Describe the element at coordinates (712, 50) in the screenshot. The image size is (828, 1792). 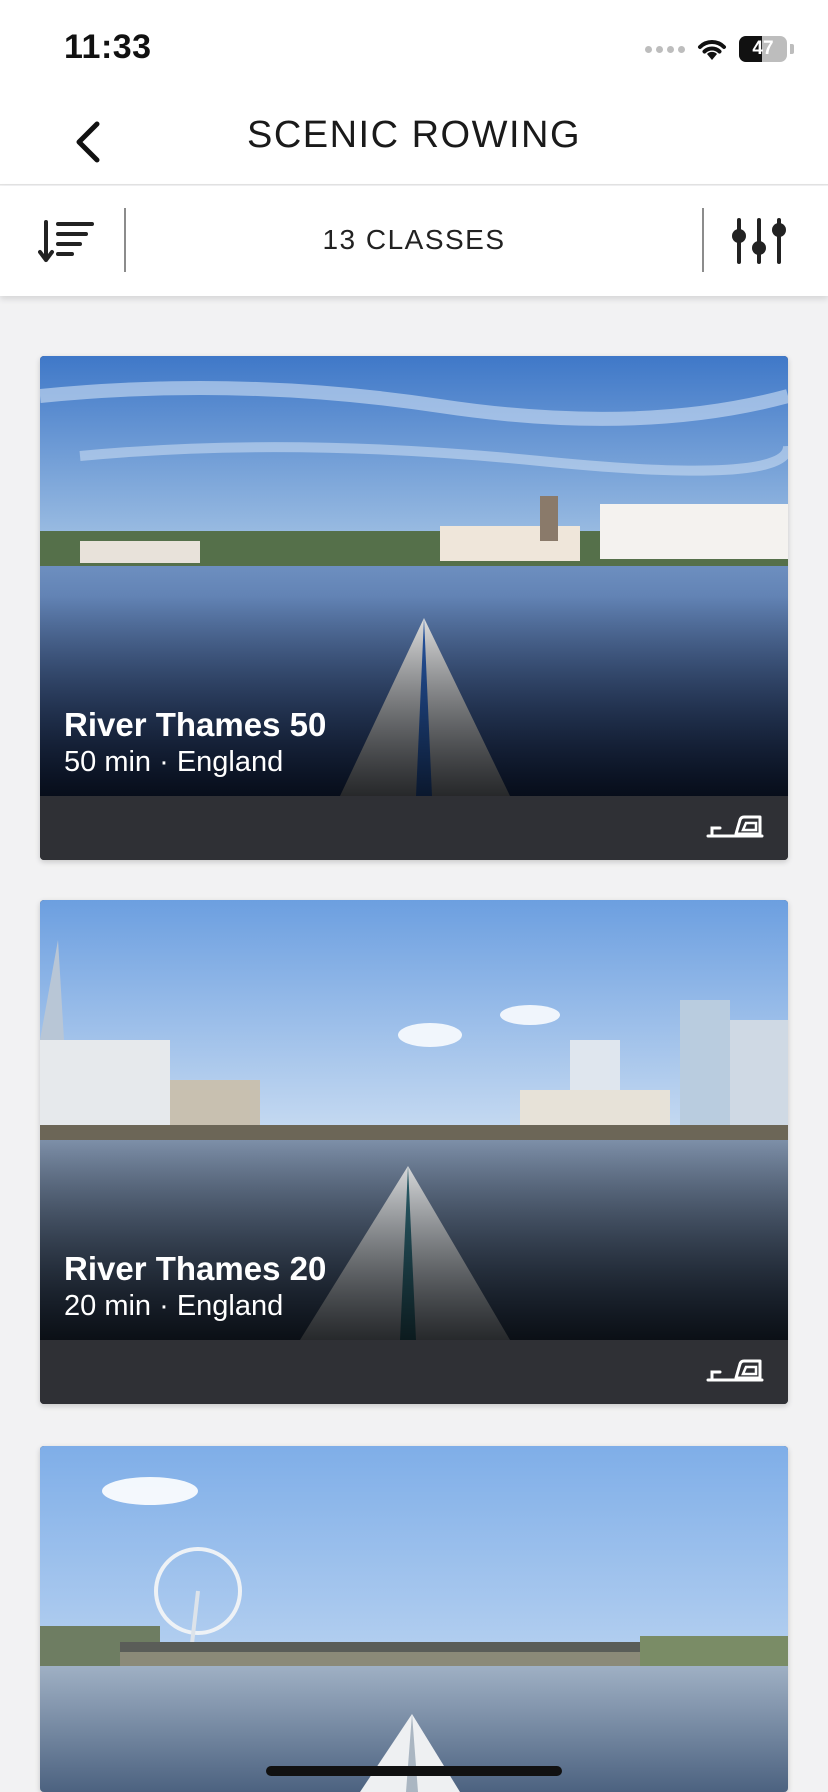
I see `wifi-icon` at that location.